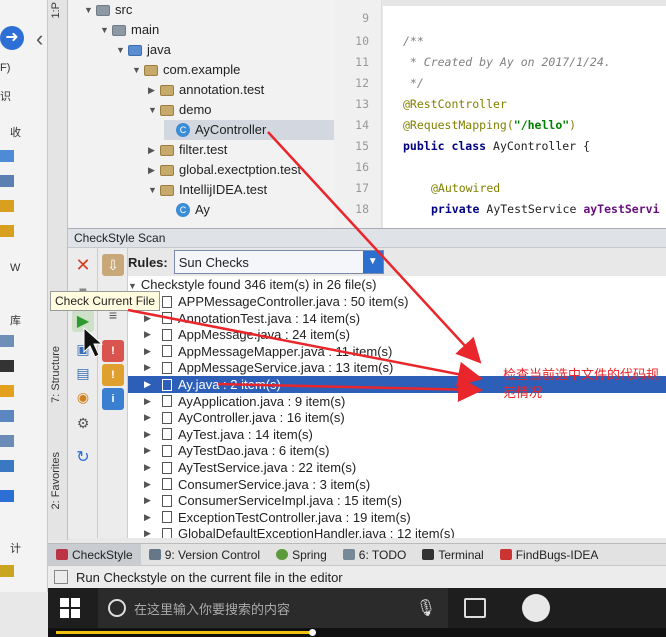 The width and height of the screenshot is (666, 637). Describe the element at coordinates (83, 373) in the screenshot. I see `check-project-icon: ▤` at that location.